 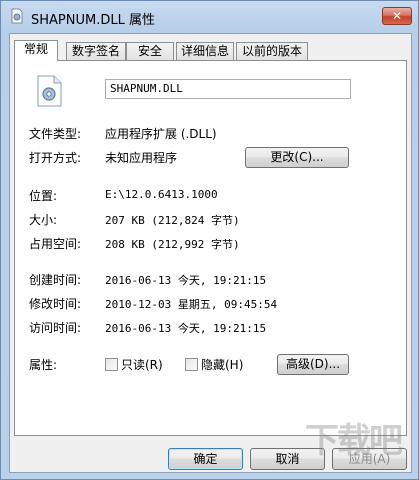 What do you see at coordinates (43, 220) in the screenshot?
I see `size-label: 大小:` at bounding box center [43, 220].